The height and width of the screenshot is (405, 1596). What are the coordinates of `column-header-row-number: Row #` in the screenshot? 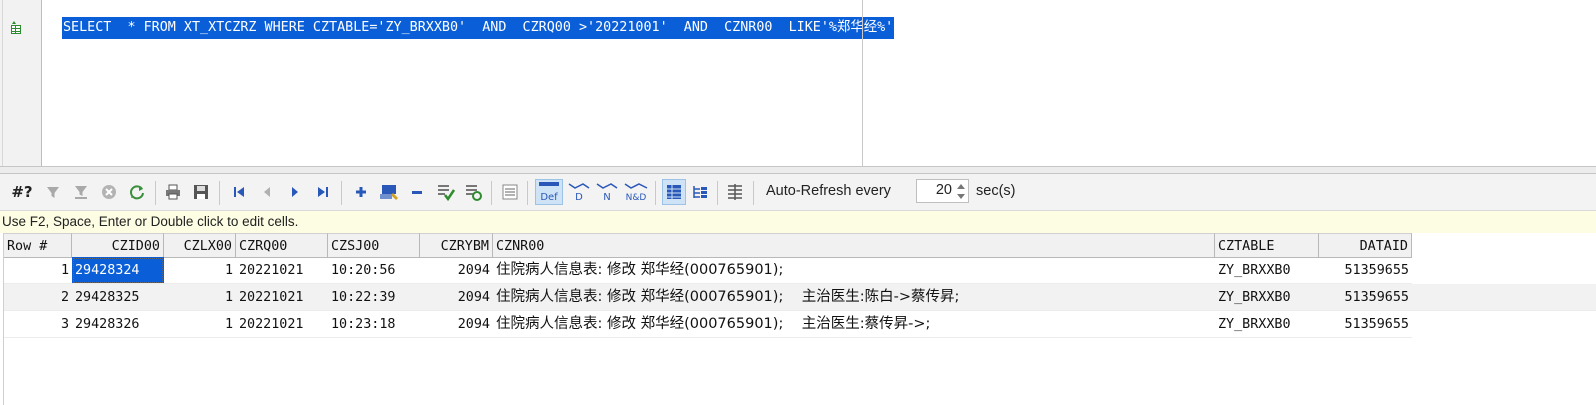 It's located at (38, 245).